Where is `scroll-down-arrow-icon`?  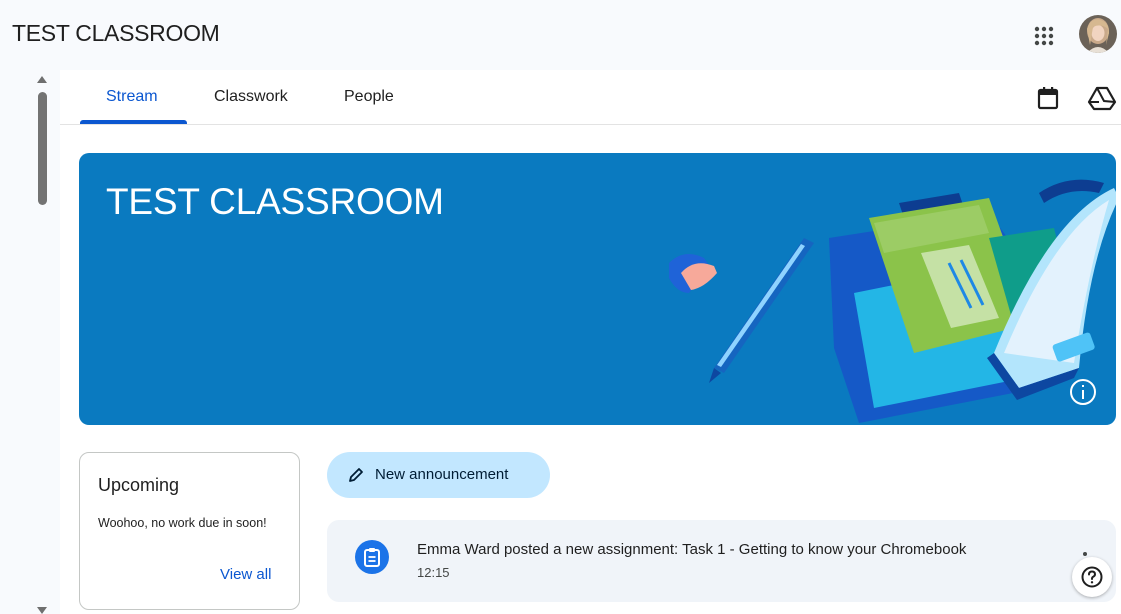
scroll-down-arrow-icon is located at coordinates (42, 610).